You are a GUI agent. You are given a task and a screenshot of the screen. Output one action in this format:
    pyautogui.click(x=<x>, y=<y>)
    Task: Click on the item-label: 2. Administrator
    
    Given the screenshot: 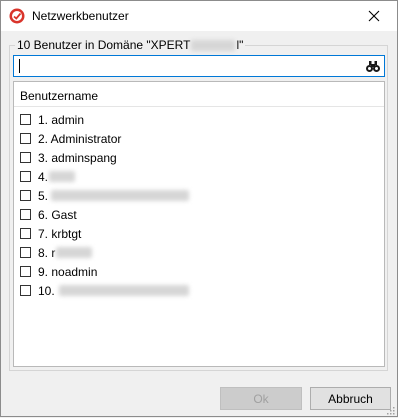 What is the action you would take?
    pyautogui.click(x=80, y=138)
    